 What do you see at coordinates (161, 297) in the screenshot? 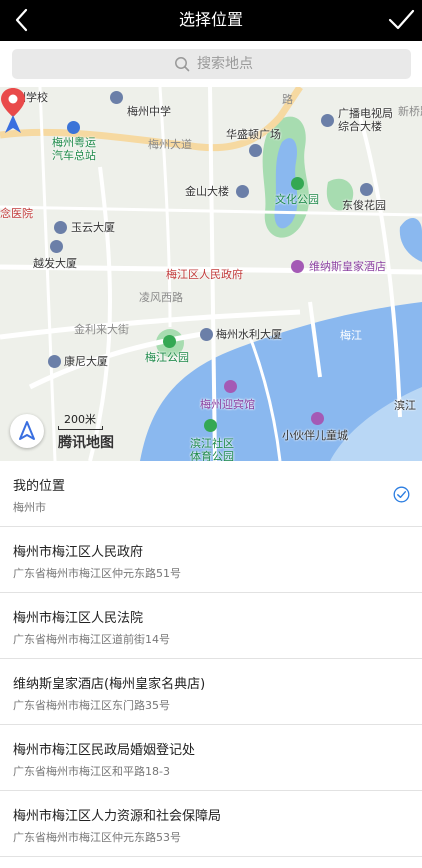
I see `map-label-lingfeng-road: 凌风西路` at bounding box center [161, 297].